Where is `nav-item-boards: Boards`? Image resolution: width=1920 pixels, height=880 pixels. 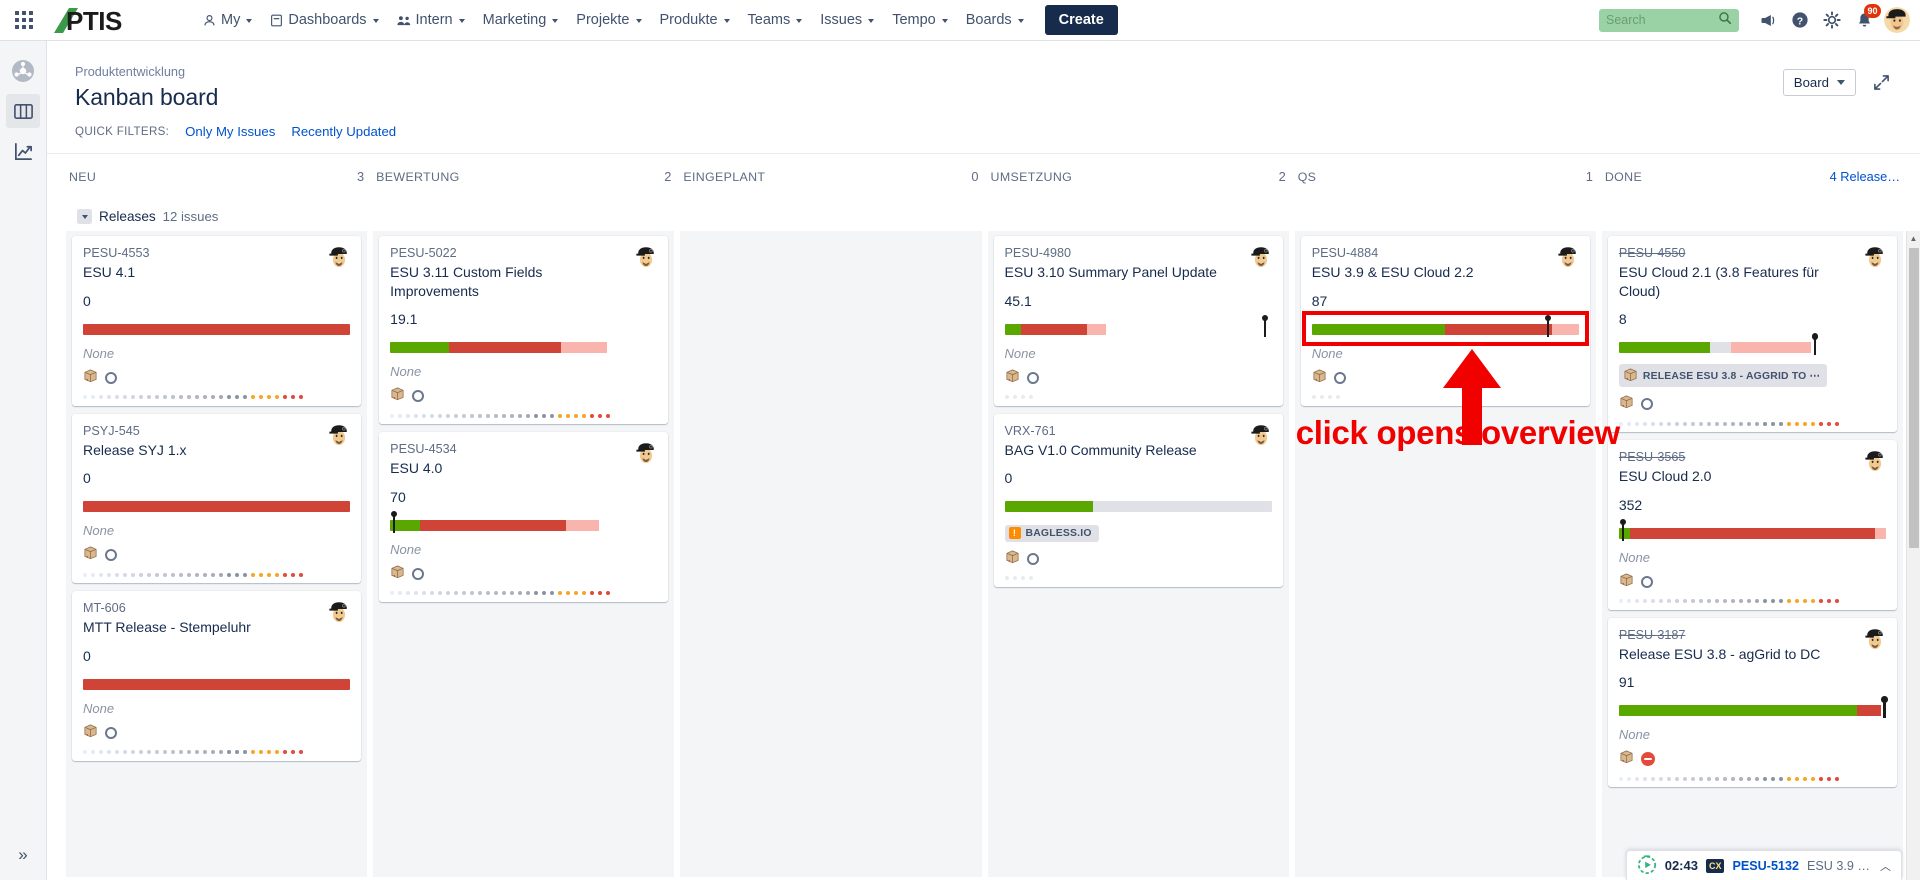 nav-item-boards: Boards is located at coordinates (995, 20).